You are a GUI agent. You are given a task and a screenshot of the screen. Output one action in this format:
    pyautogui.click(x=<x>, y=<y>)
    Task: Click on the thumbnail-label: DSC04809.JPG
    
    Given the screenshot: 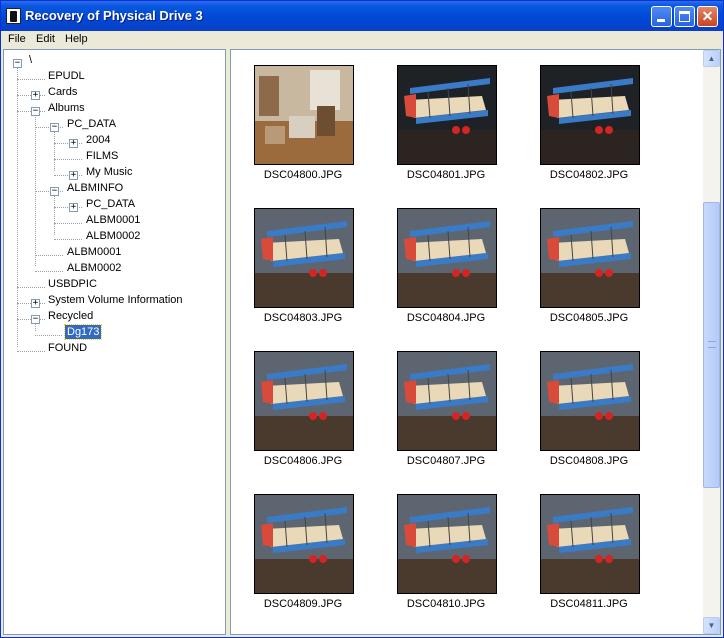 What is the action you would take?
    pyautogui.click(x=303, y=604)
    